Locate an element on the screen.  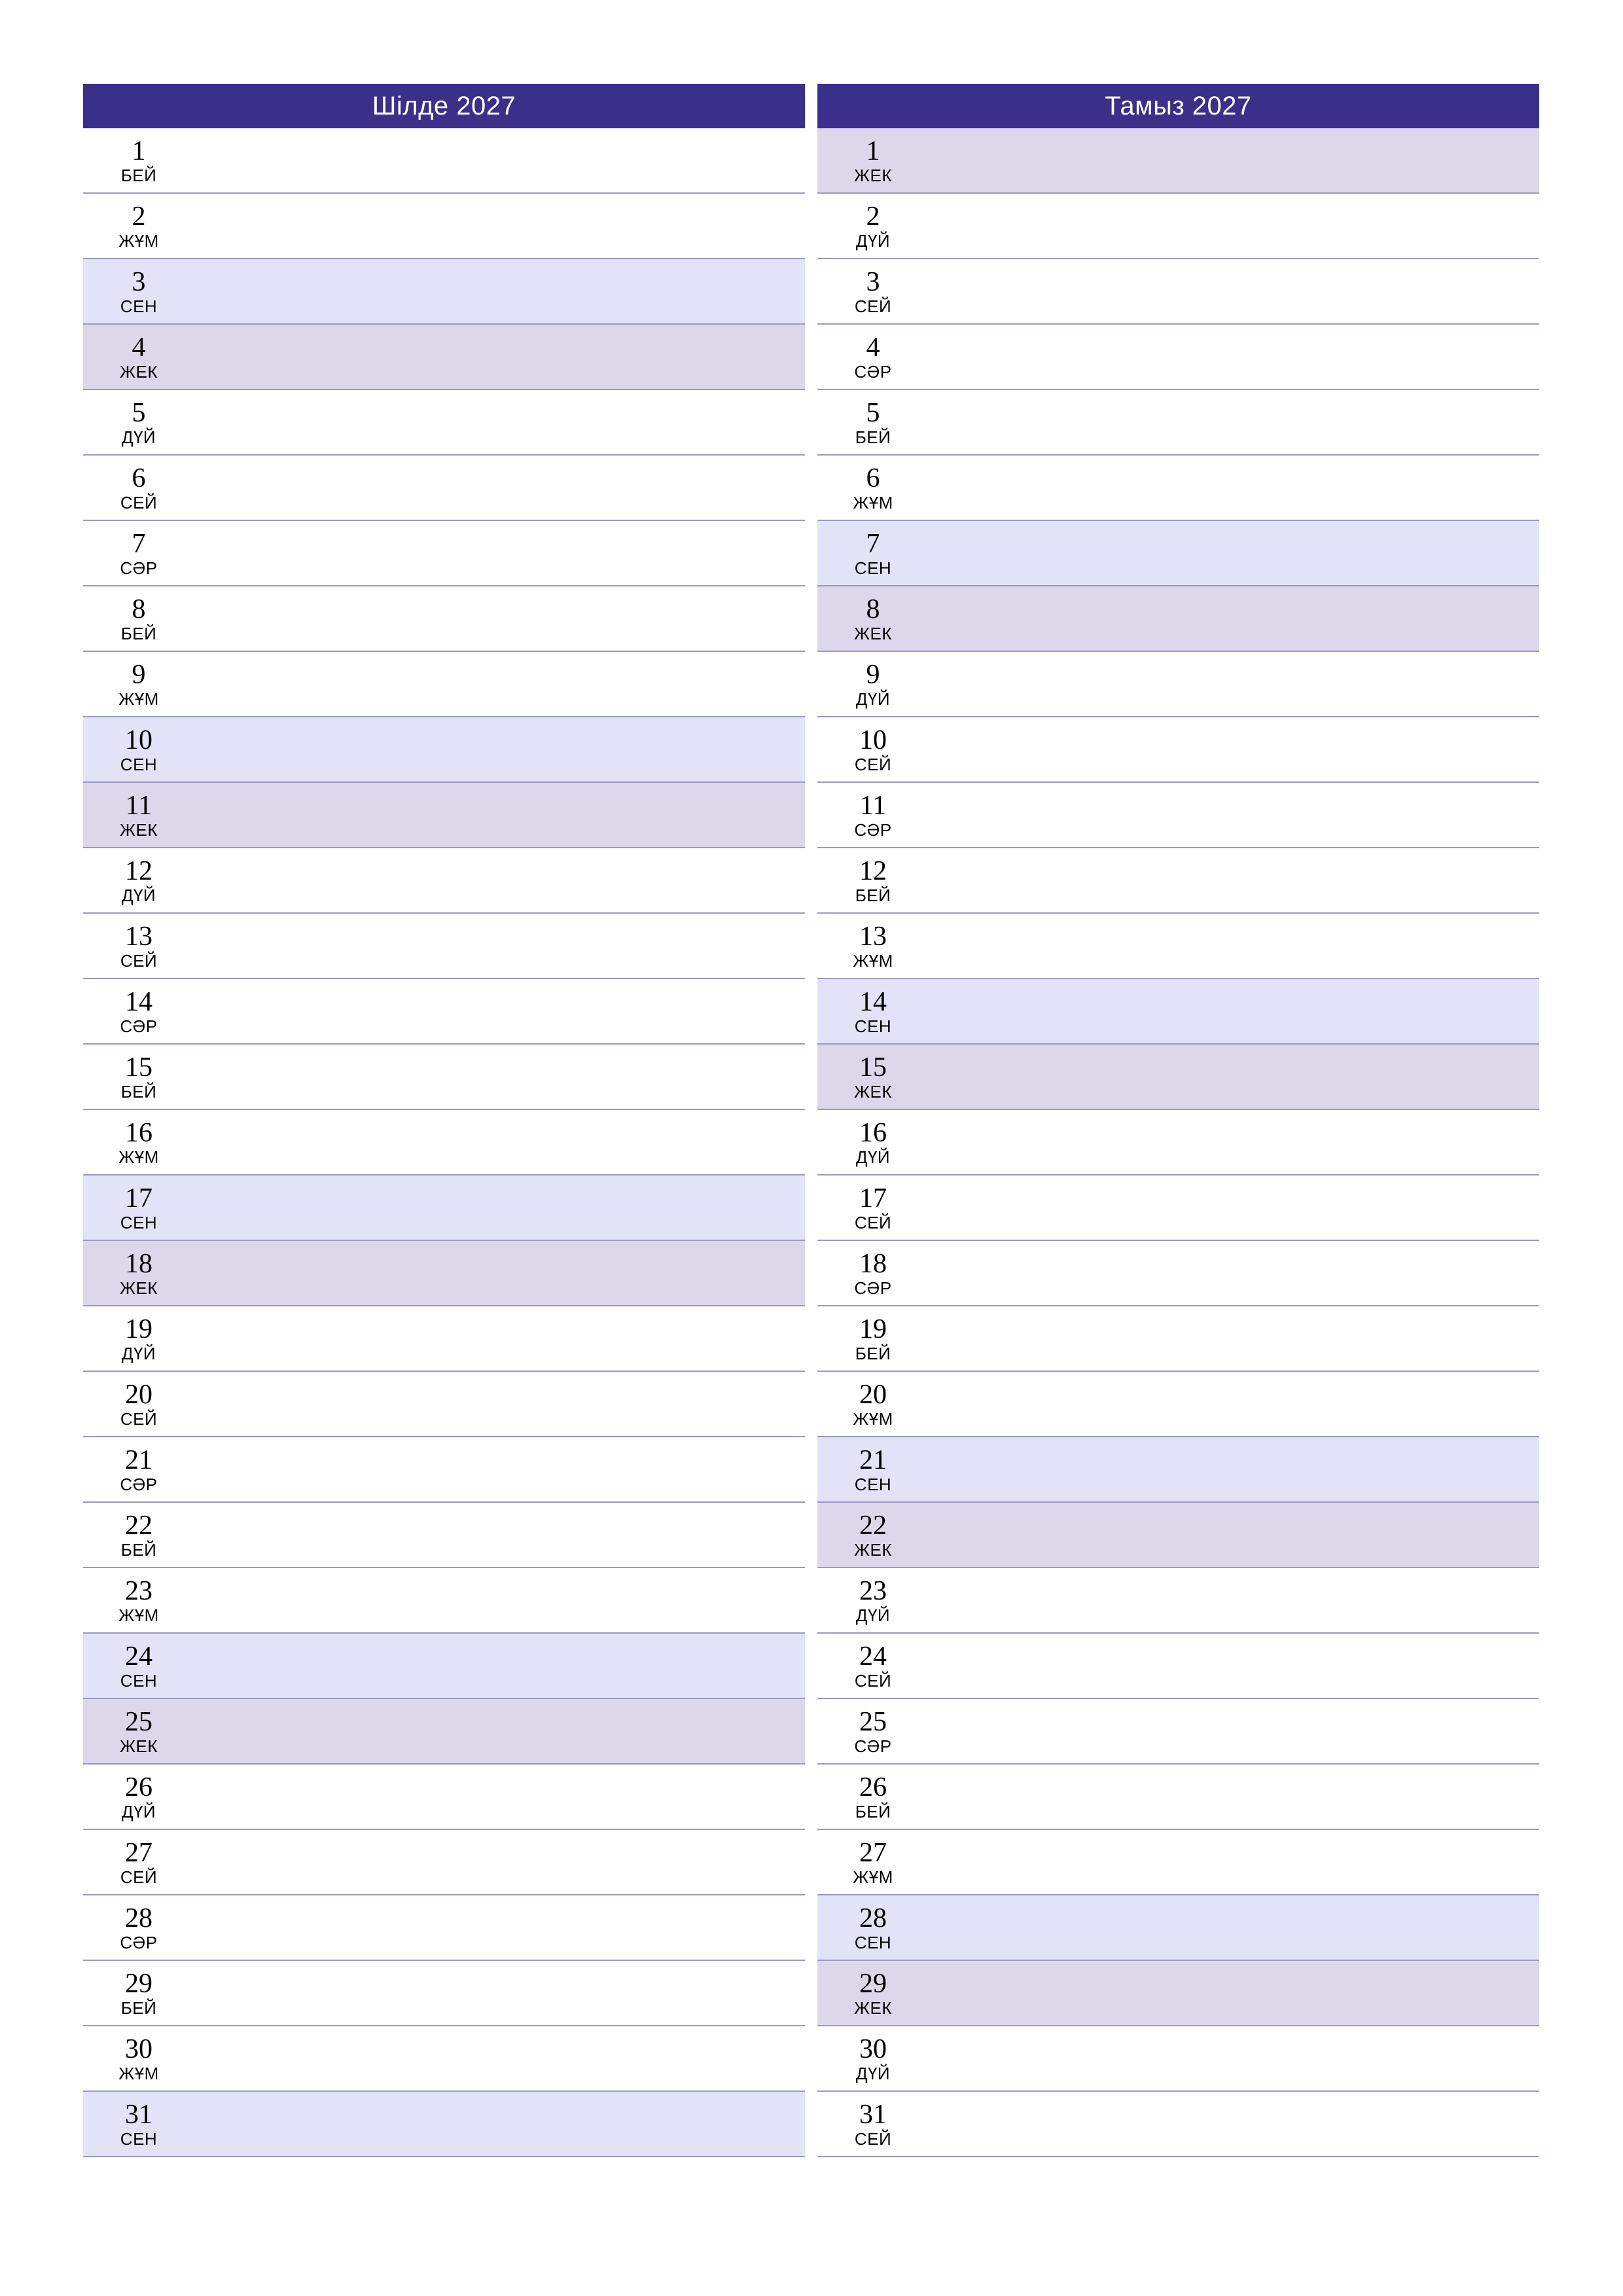
day-row: 28 СЕН is located at coordinates (1178, 1928).